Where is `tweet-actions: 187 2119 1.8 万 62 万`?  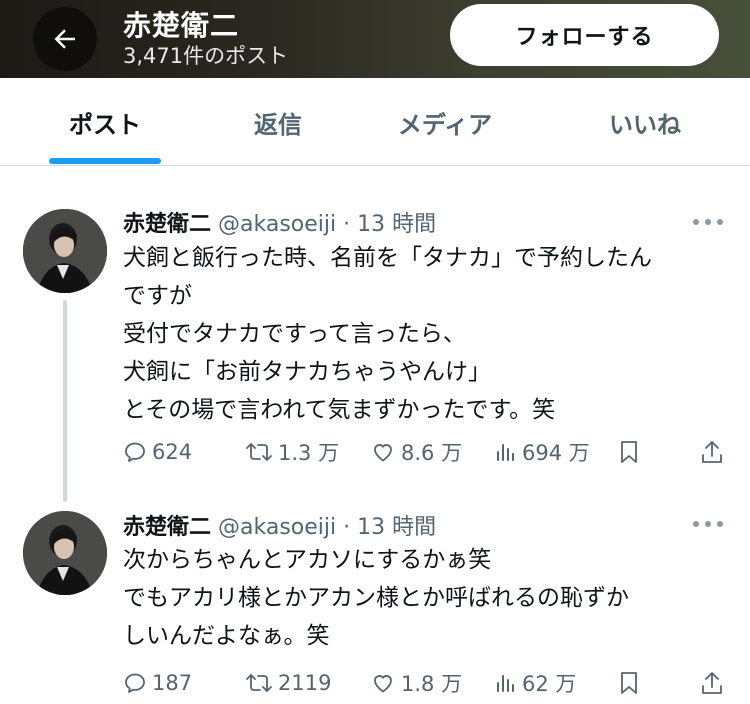
tweet-actions: 187 2119 1.8 万 62 万 is located at coordinates (428, 683).